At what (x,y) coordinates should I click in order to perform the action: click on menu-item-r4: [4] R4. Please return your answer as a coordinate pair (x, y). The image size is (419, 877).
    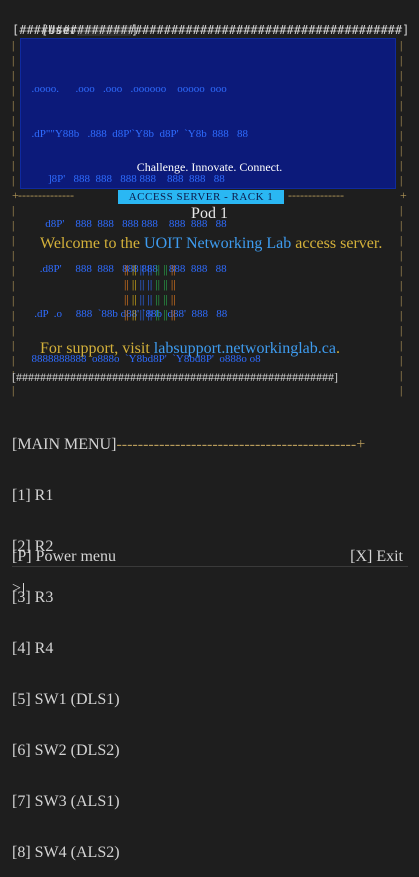
    Looking at the image, I should click on (188, 648).